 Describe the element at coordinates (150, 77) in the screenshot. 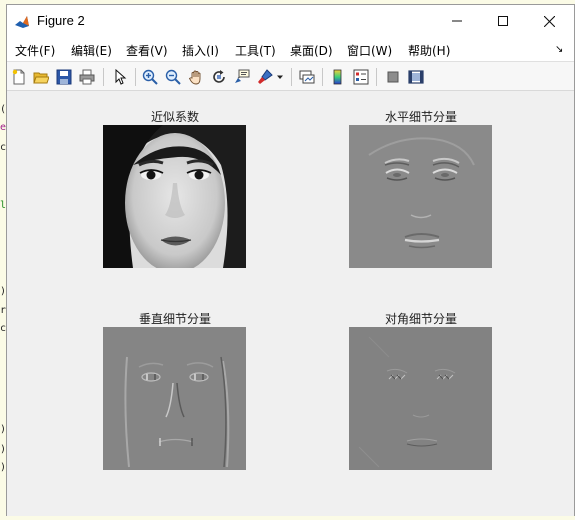

I see `zoom-in-icon` at that location.